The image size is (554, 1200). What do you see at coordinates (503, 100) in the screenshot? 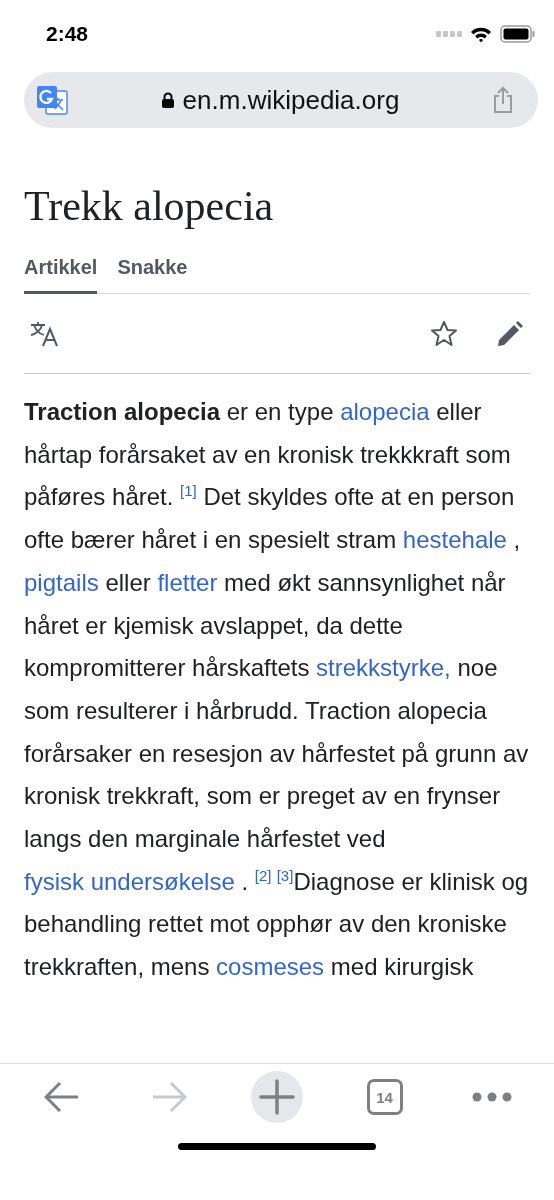
I see `share-icon` at bounding box center [503, 100].